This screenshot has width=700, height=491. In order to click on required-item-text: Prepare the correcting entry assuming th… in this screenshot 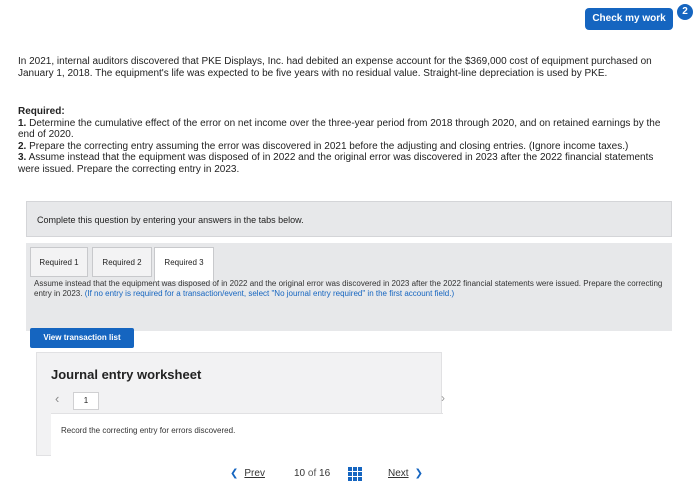, I will do `click(327, 146)`.